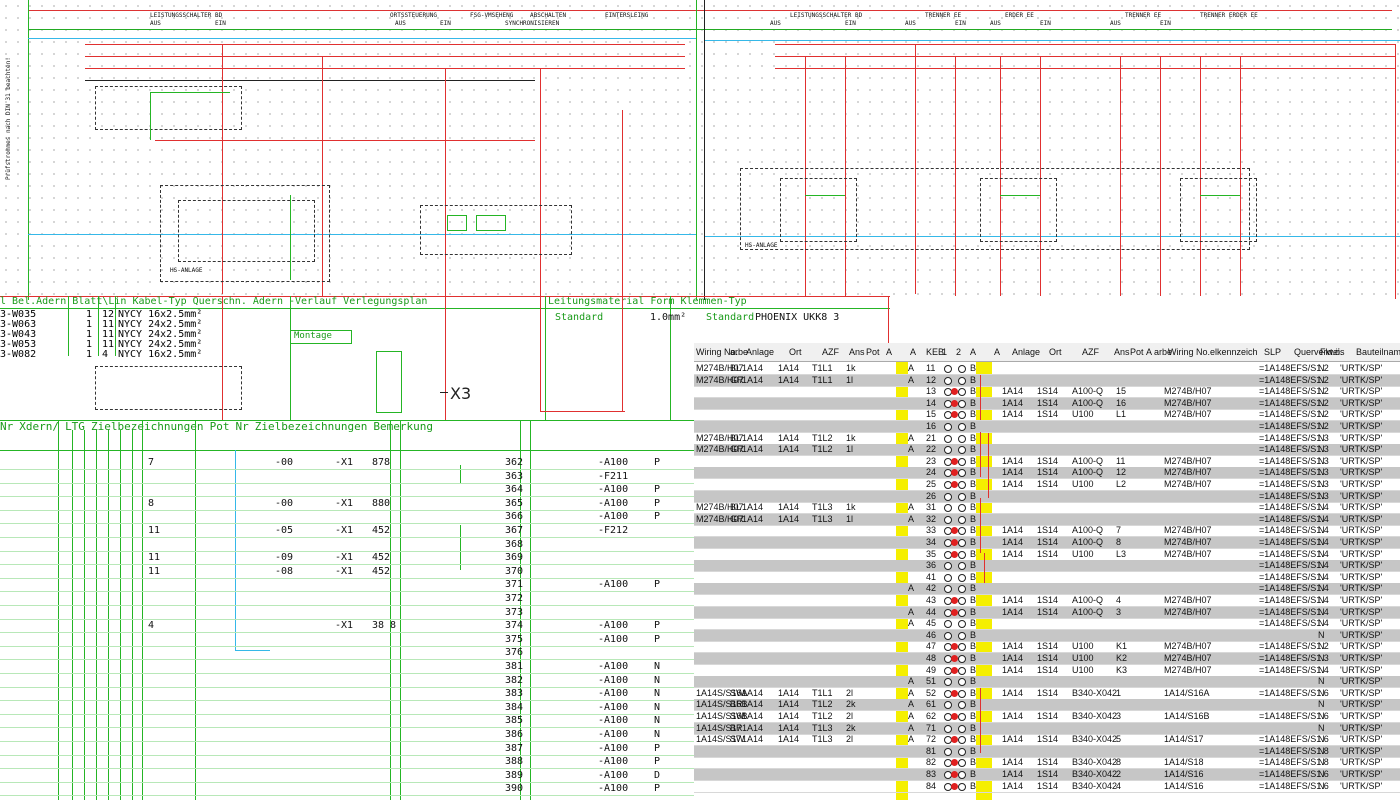 This screenshot has height=800, width=1400. What do you see at coordinates (390, 749) in the screenshot?
I see `terminal-row: 387 -A100 P` at bounding box center [390, 749].